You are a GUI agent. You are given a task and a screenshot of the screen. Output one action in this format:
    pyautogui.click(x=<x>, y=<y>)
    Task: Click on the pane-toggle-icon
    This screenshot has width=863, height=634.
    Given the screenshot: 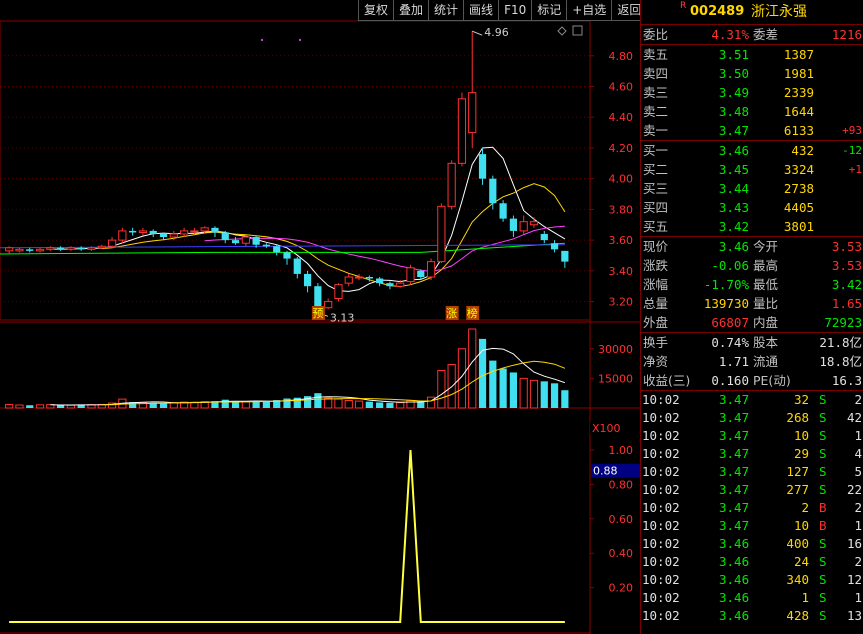 What is the action you would take?
    pyautogui.click(x=577, y=30)
    